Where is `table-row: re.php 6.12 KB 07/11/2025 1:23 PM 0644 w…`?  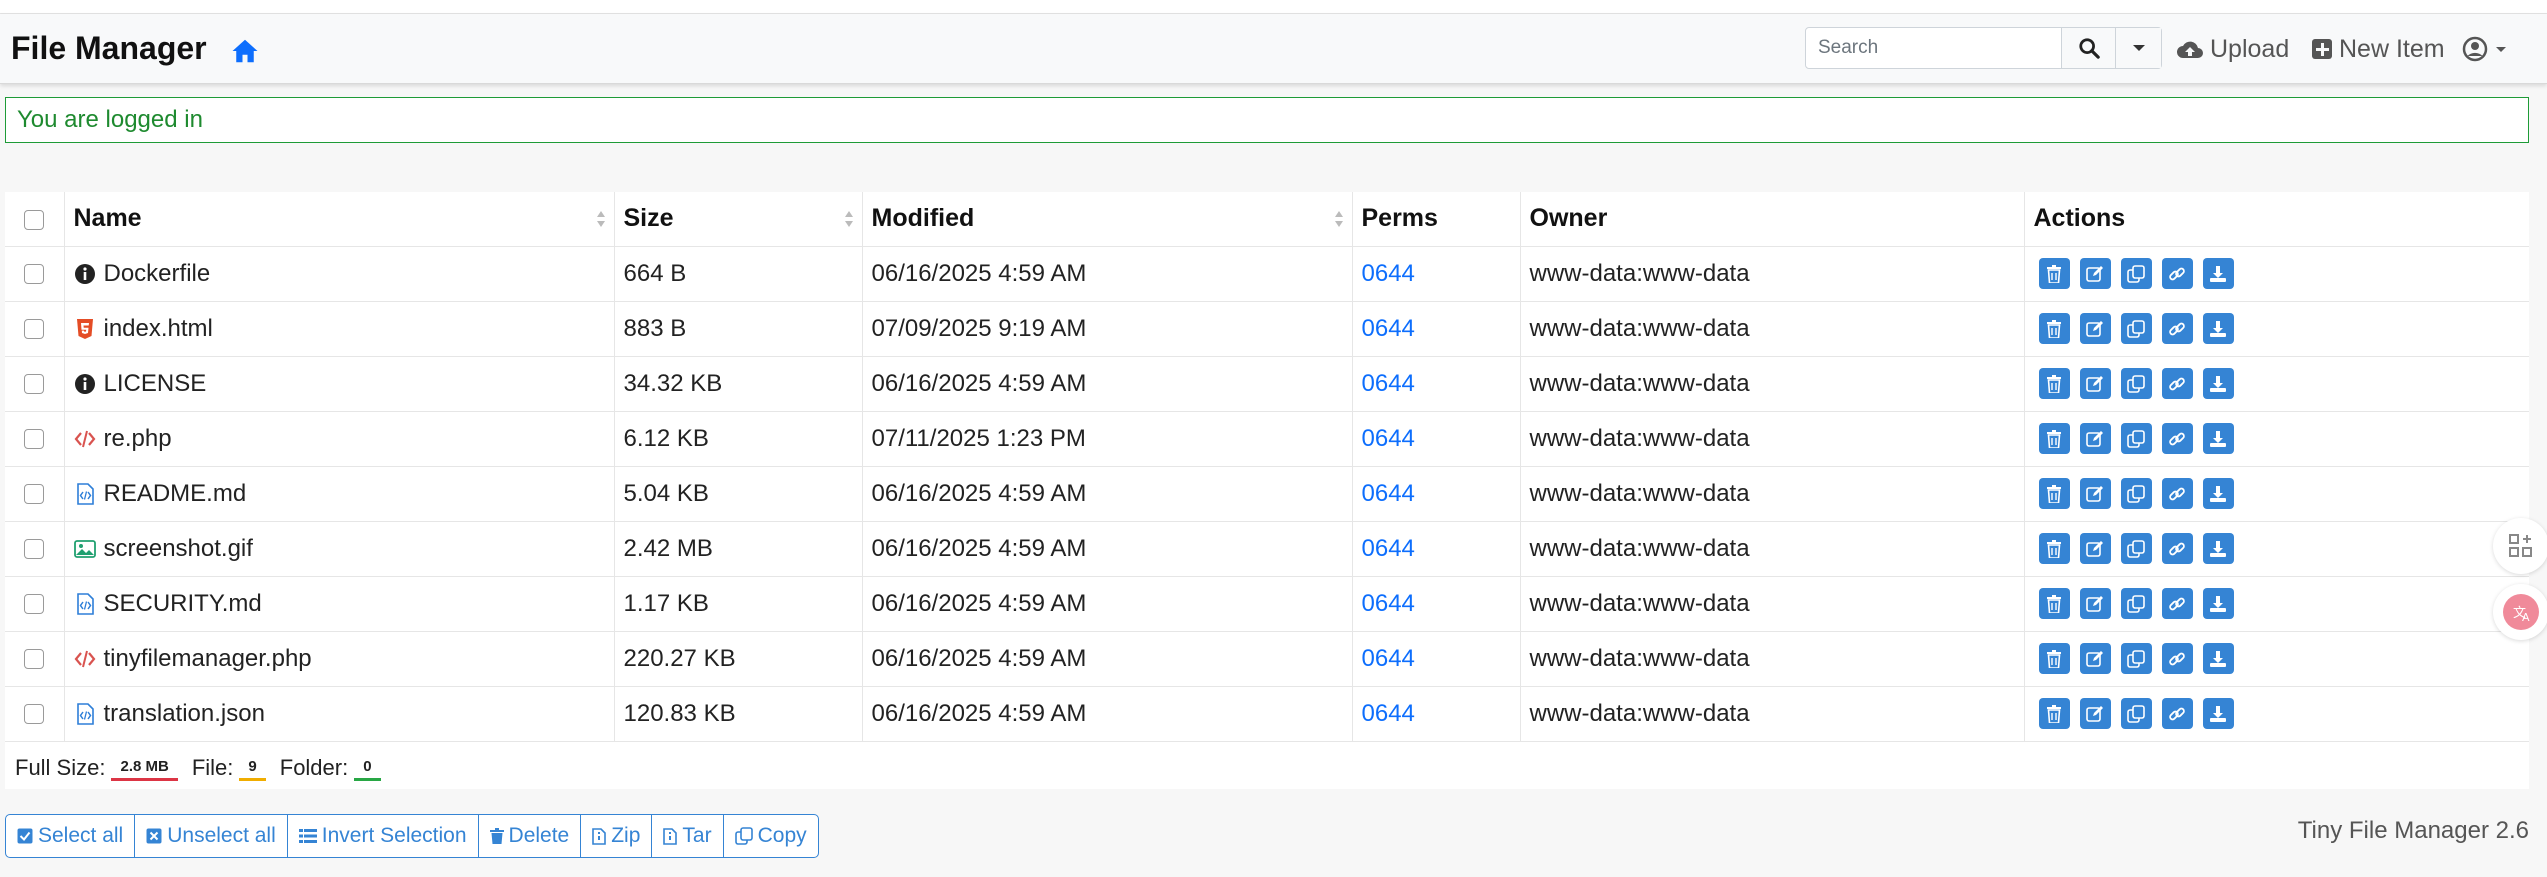 table-row: re.php 6.12 KB 07/11/2025 1:23 PM 0644 w… is located at coordinates (1267, 439).